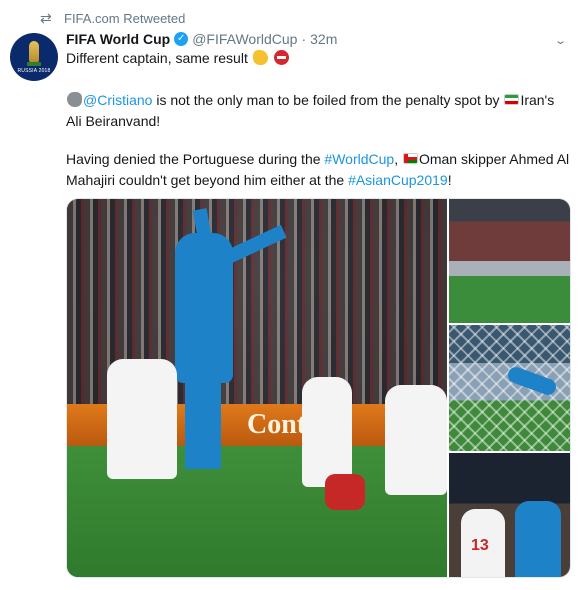 The height and width of the screenshot is (590, 581). I want to click on oman-flag-icon, so click(410, 158).